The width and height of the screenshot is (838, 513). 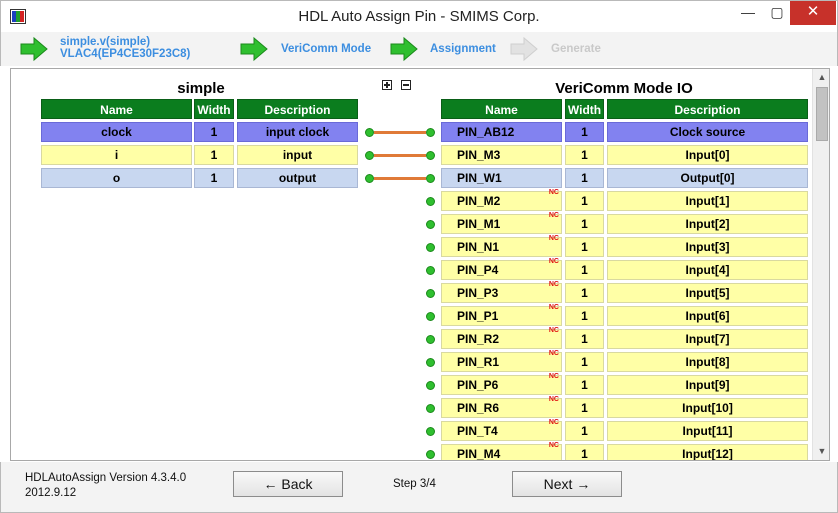 I want to click on io-pin-name: PIN_R6 NC, so click(x=501, y=407).